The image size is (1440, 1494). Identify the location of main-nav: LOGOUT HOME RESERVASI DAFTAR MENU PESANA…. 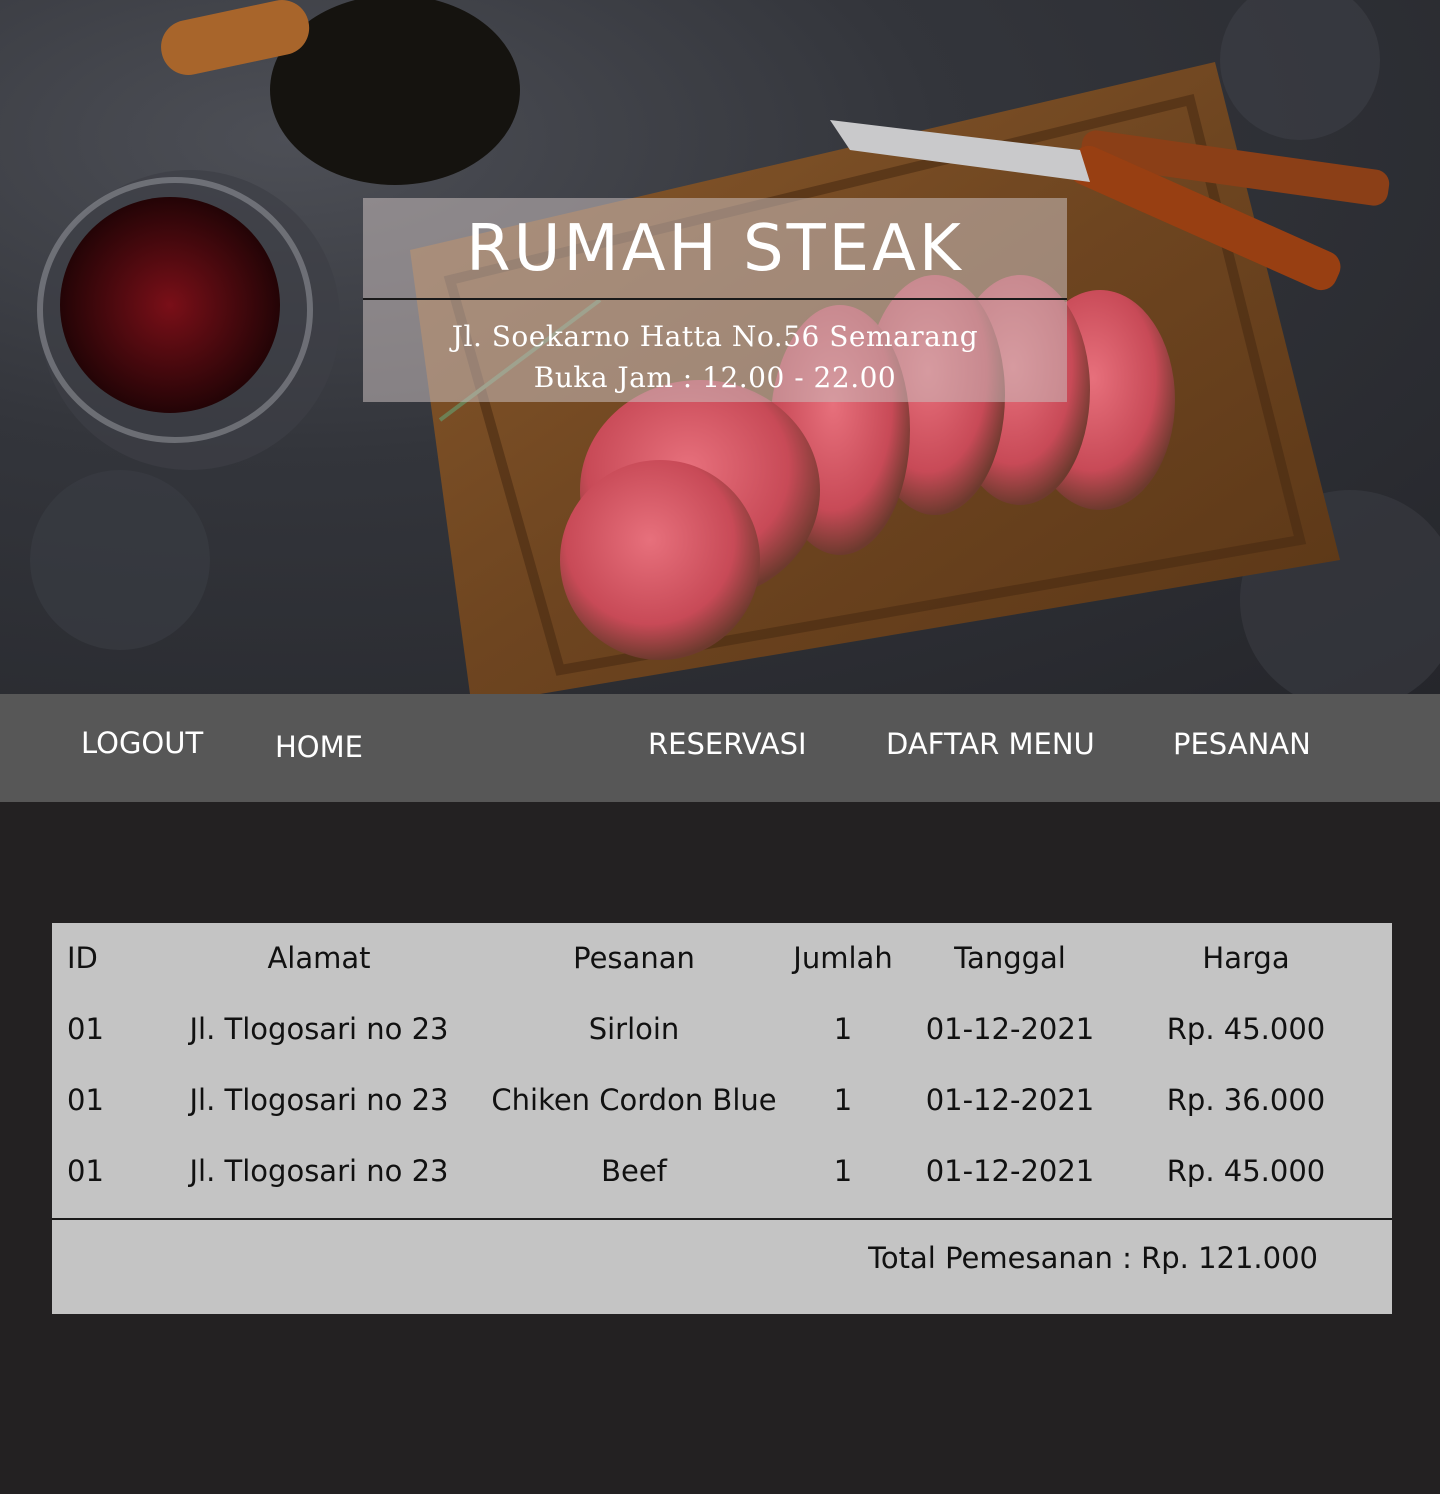
(720, 748).